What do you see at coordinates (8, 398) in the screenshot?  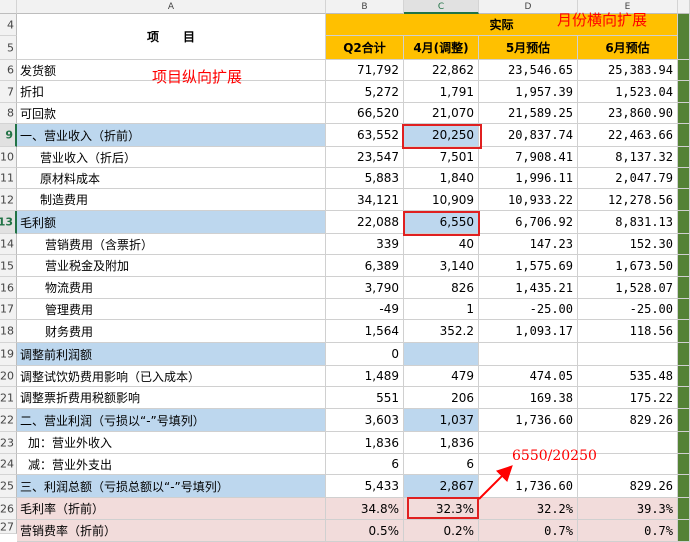 I see `row-header-21: 21` at bounding box center [8, 398].